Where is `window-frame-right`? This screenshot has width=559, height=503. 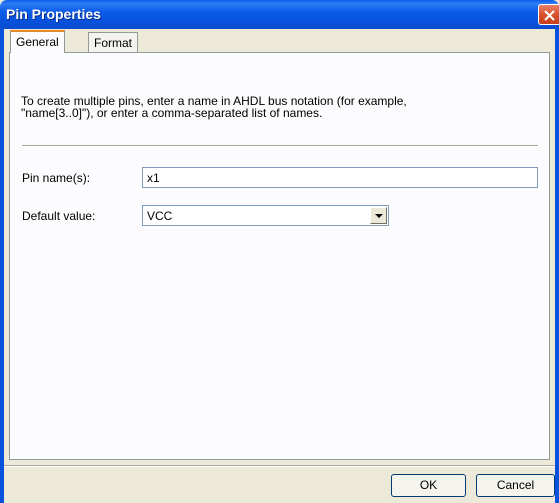 window-frame-right is located at coordinates (557, 266).